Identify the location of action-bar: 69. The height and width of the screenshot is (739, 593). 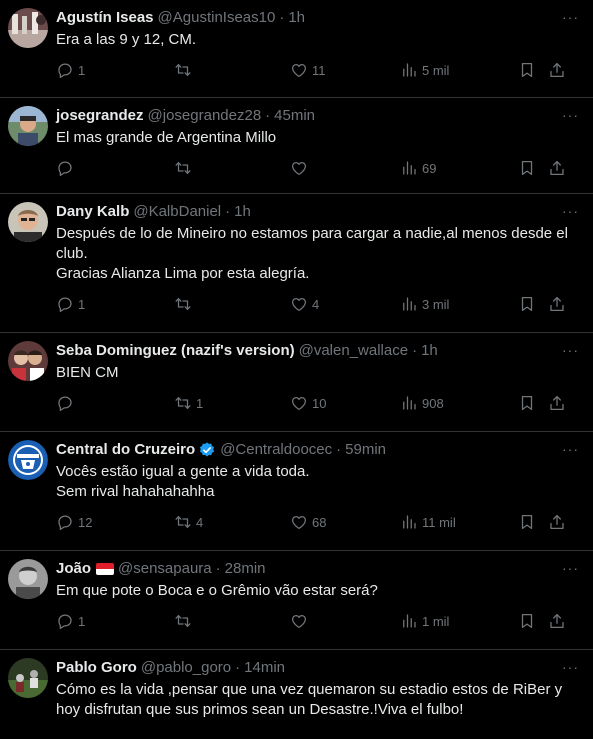
(316, 168).